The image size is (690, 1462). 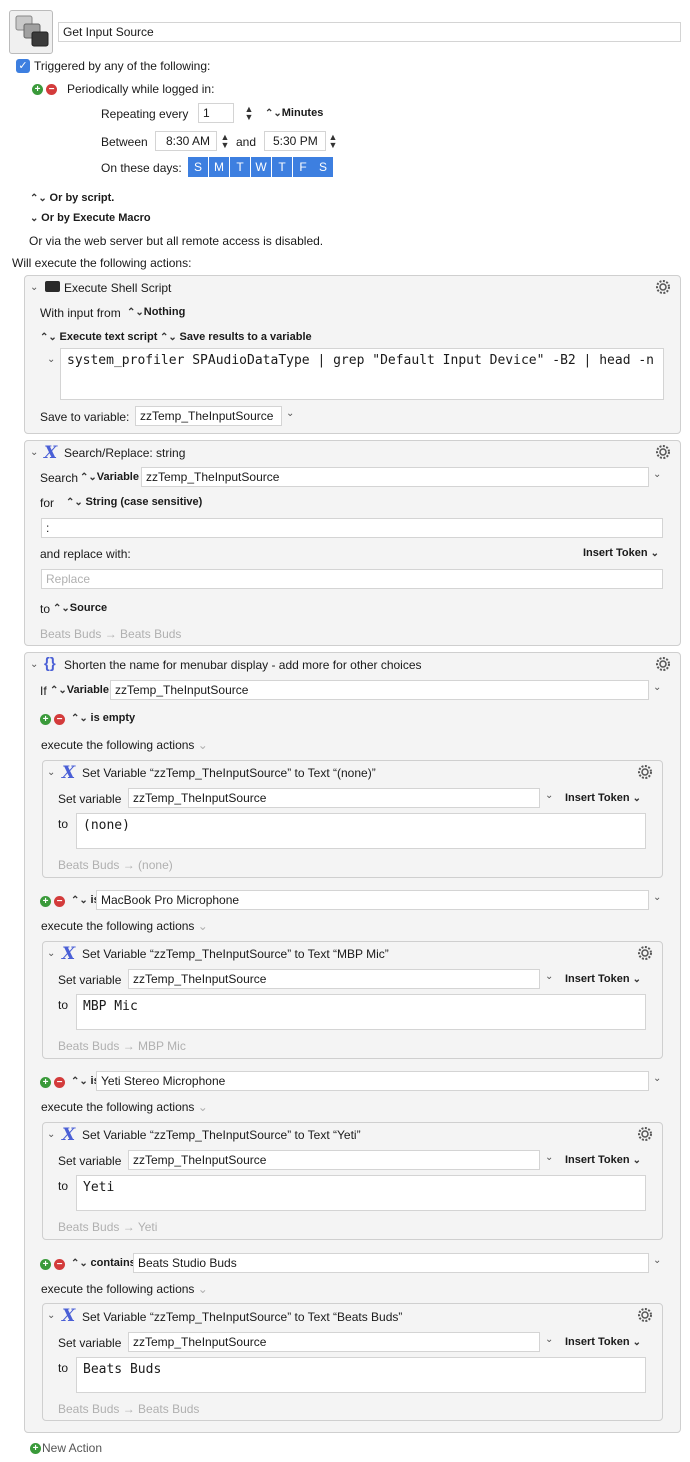 I want to click on shell-collapse-chevron: ⌄, so click(x=34, y=287).